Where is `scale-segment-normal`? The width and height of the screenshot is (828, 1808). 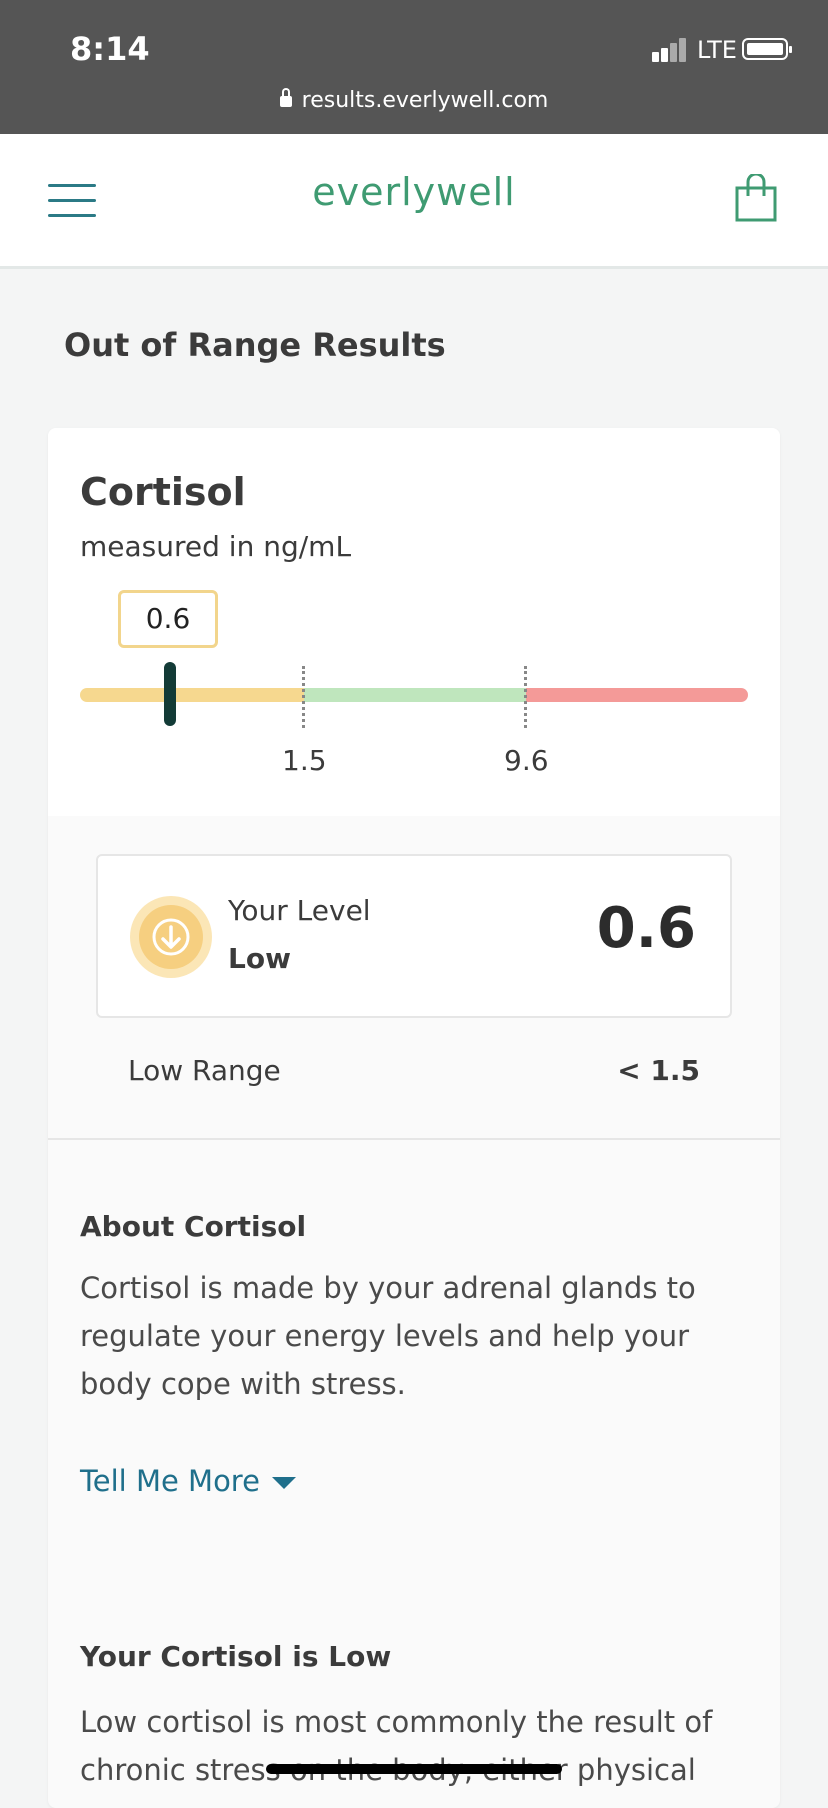 scale-segment-normal is located at coordinates (415, 695).